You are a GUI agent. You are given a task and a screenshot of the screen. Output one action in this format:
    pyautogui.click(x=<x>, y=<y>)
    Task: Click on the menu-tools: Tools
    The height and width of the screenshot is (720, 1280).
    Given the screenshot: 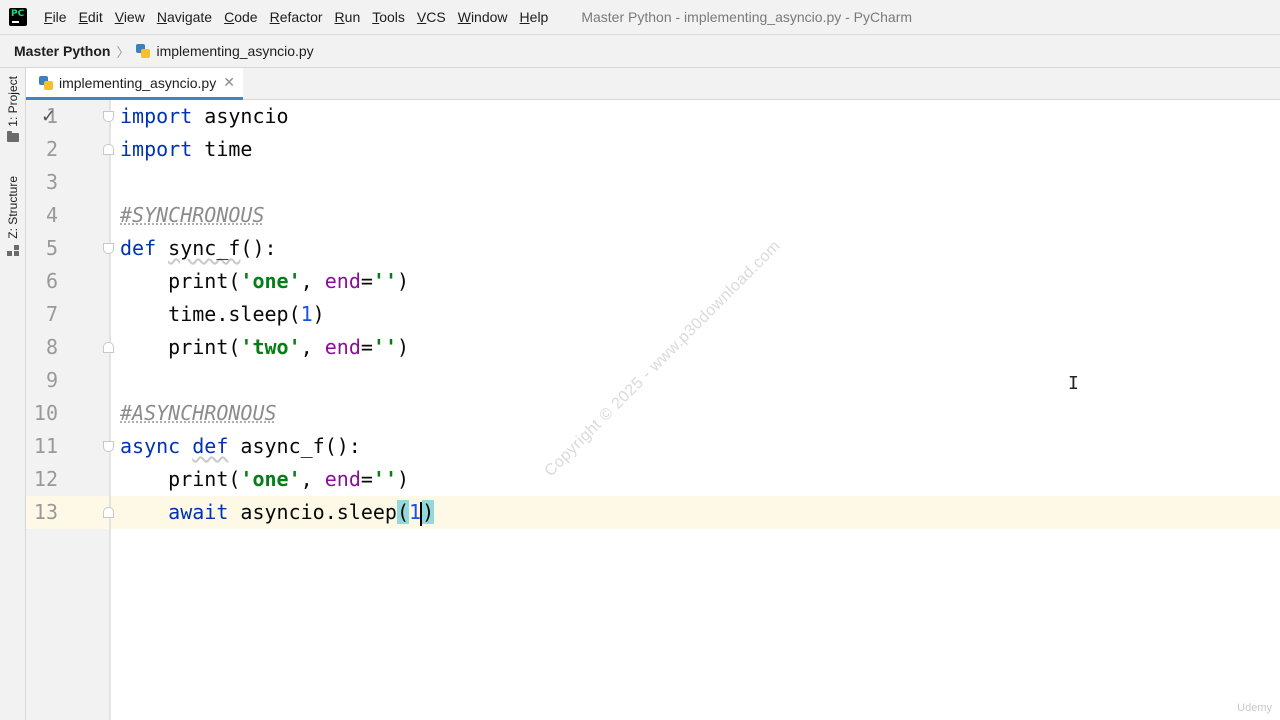 What is the action you would take?
    pyautogui.click(x=388, y=17)
    